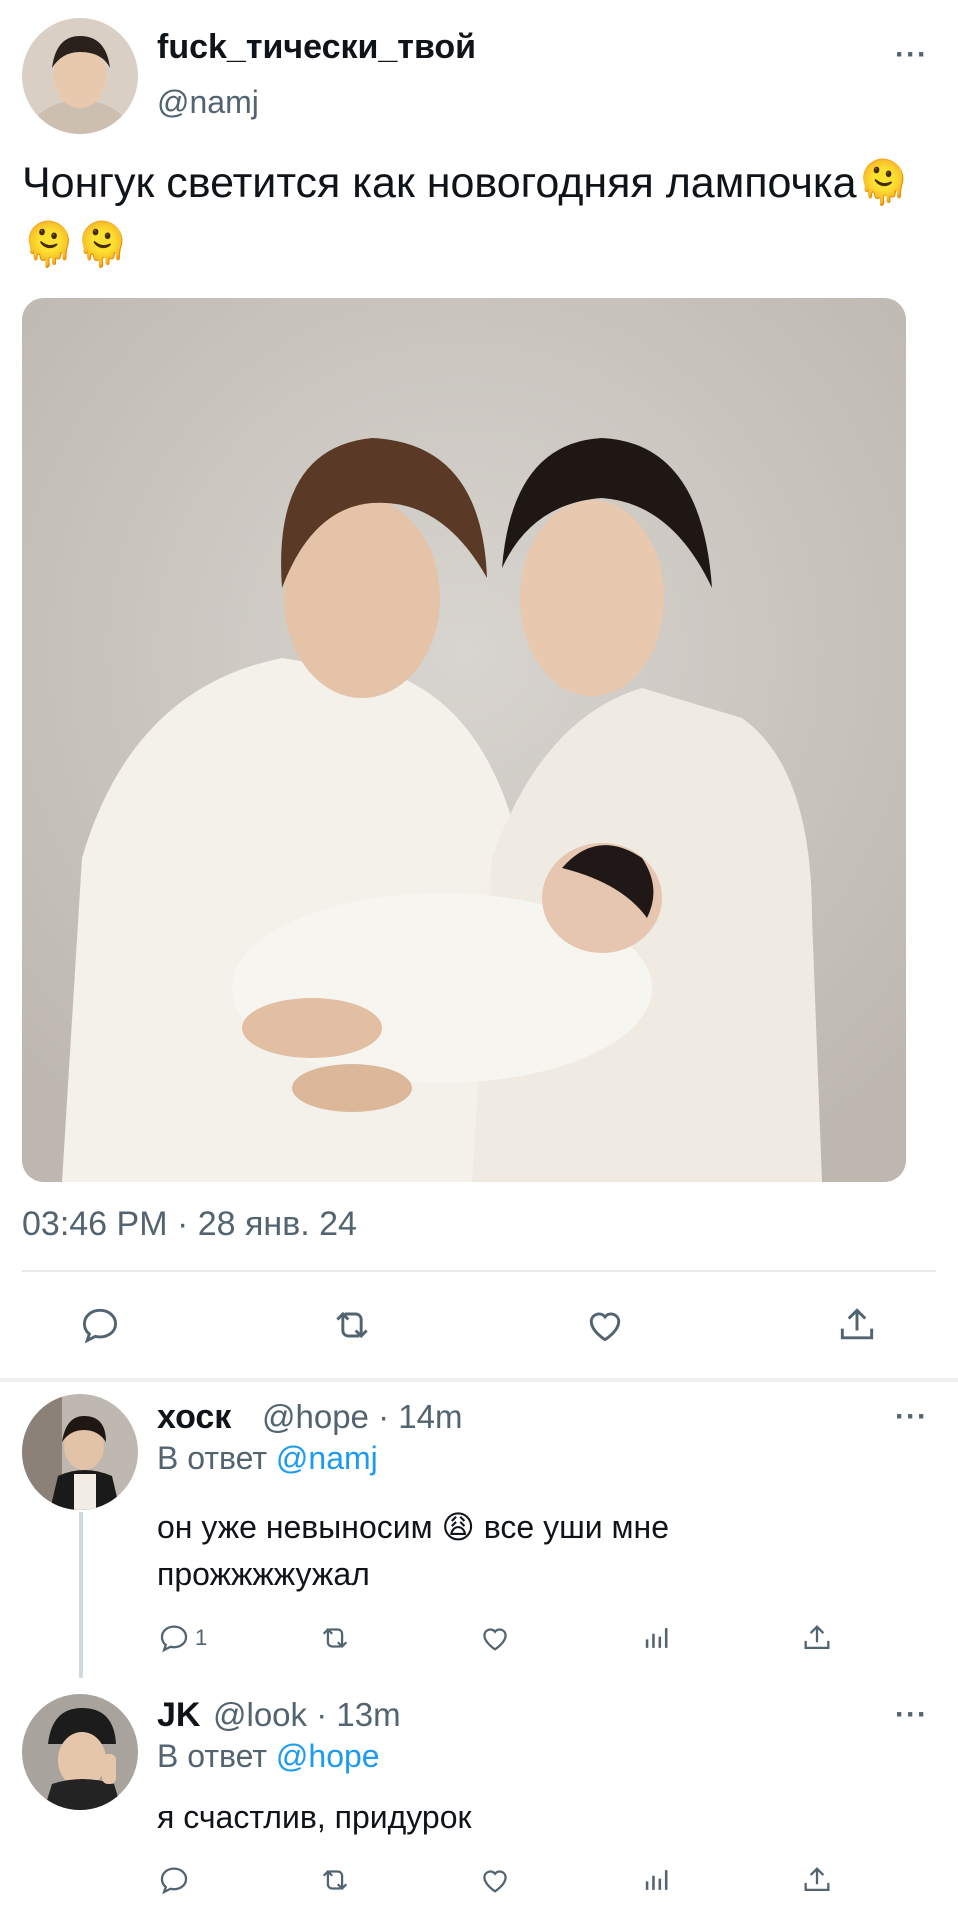 This screenshot has height=1920, width=958. What do you see at coordinates (479, 1271) in the screenshot?
I see `divider` at bounding box center [479, 1271].